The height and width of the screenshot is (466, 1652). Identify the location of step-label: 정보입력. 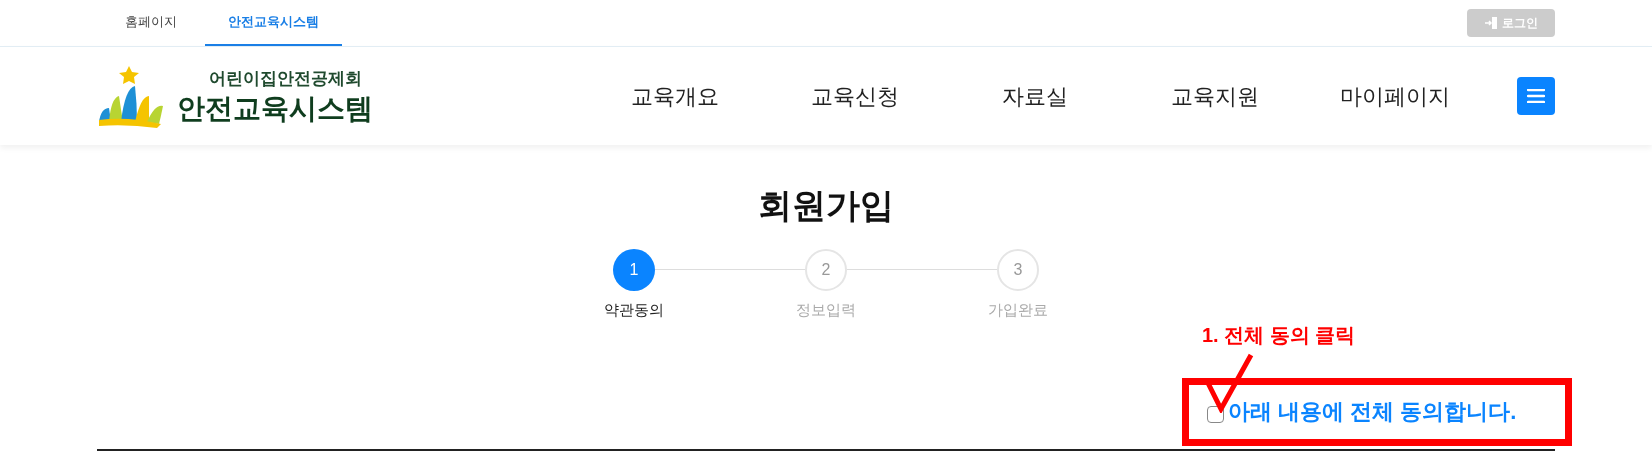
(826, 310).